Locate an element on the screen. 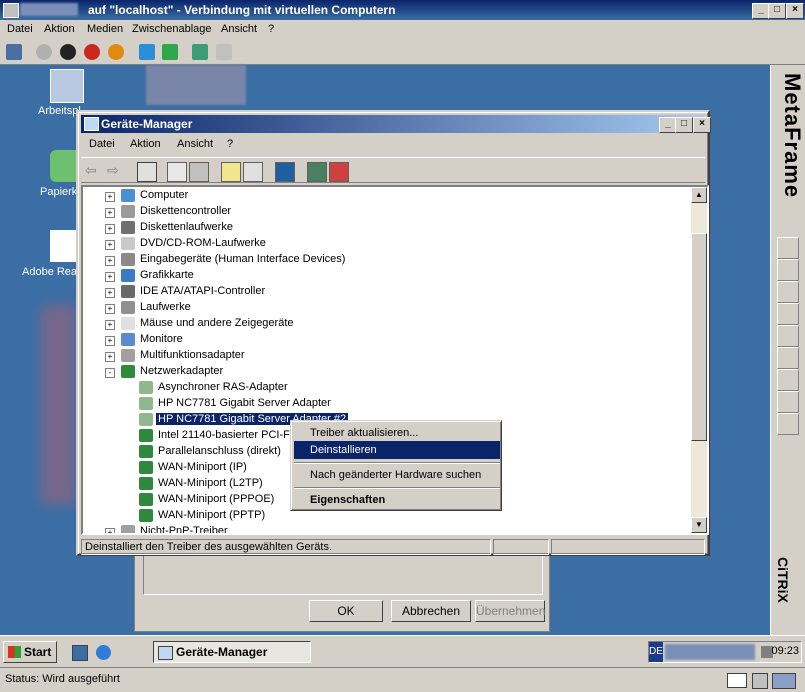  system-tray: DE 09:23 is located at coordinates (725, 652).